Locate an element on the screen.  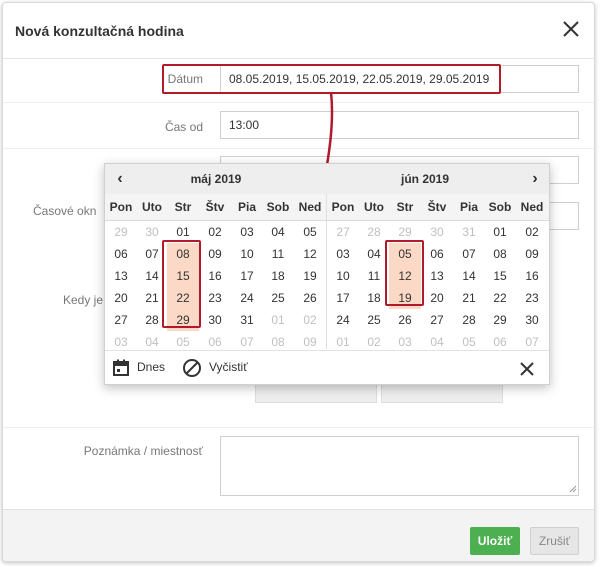
weekday-header-right: Pon is located at coordinates (343, 207).